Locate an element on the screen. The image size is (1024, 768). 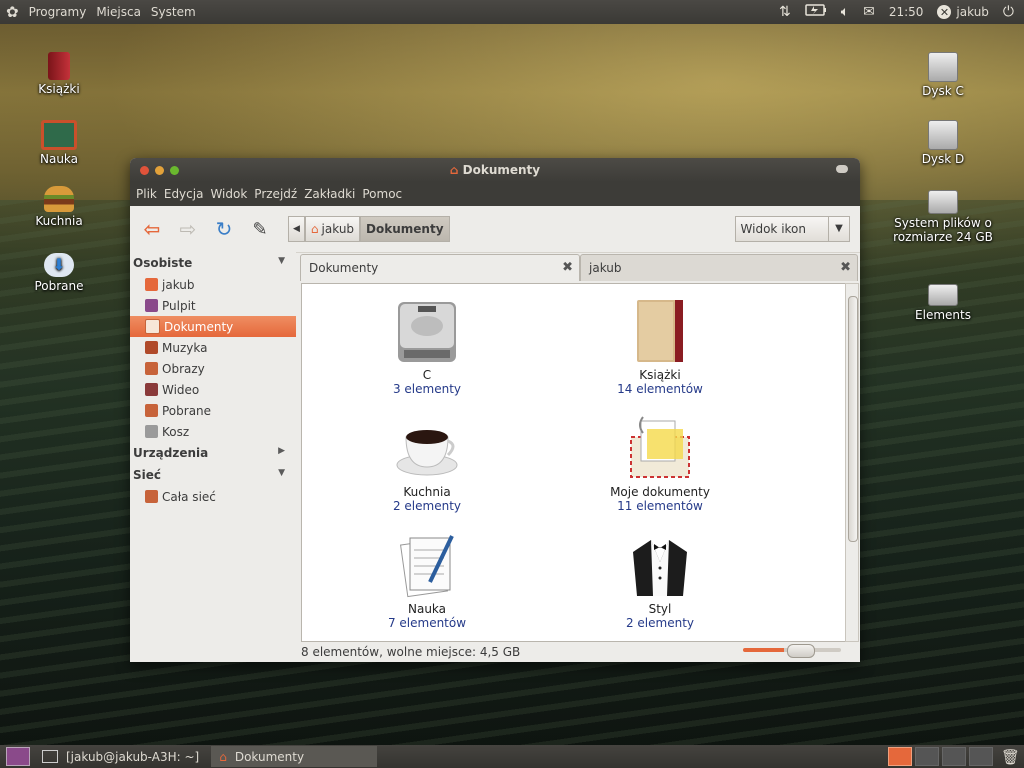
arrow-right-icon: ⇨ is located at coordinates (188, 229).